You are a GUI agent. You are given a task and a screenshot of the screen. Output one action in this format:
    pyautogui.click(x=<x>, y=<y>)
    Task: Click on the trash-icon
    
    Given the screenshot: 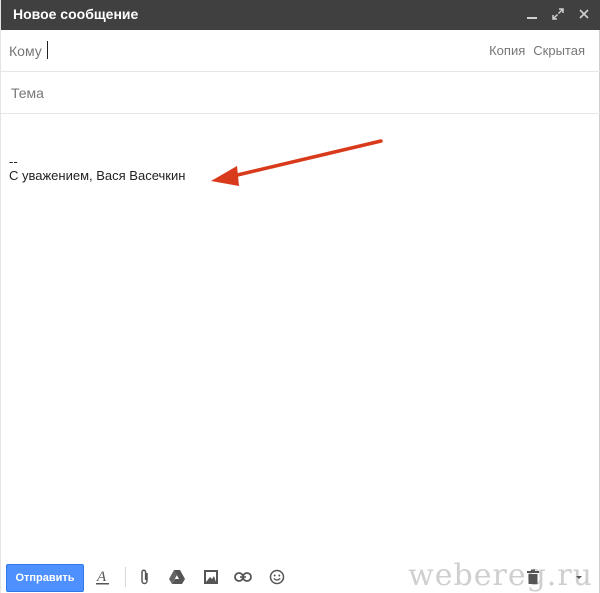 What is the action you would take?
    pyautogui.click(x=533, y=577)
    